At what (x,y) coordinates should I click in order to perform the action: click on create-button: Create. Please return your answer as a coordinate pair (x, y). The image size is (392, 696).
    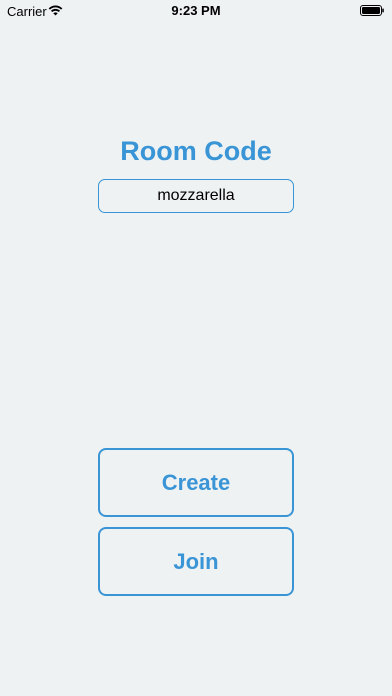
    Looking at the image, I should click on (196, 482).